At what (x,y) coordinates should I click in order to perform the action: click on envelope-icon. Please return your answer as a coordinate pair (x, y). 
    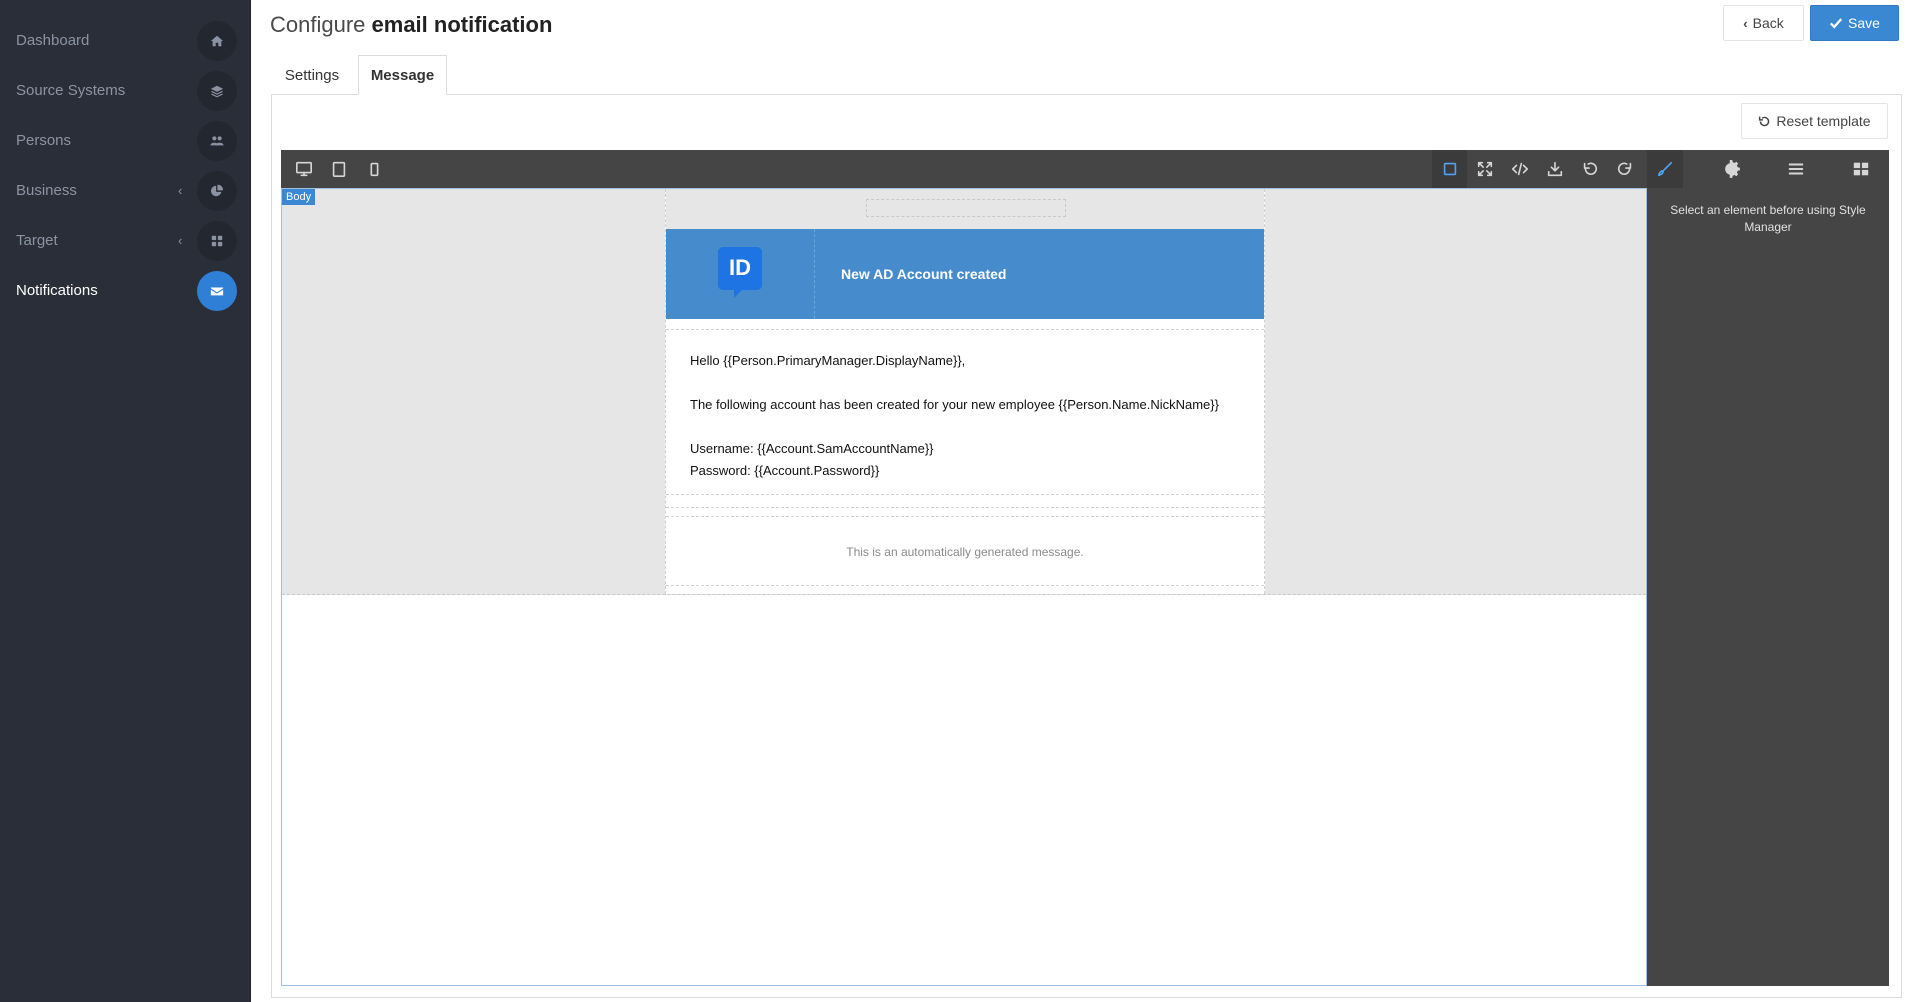
    Looking at the image, I should click on (217, 291).